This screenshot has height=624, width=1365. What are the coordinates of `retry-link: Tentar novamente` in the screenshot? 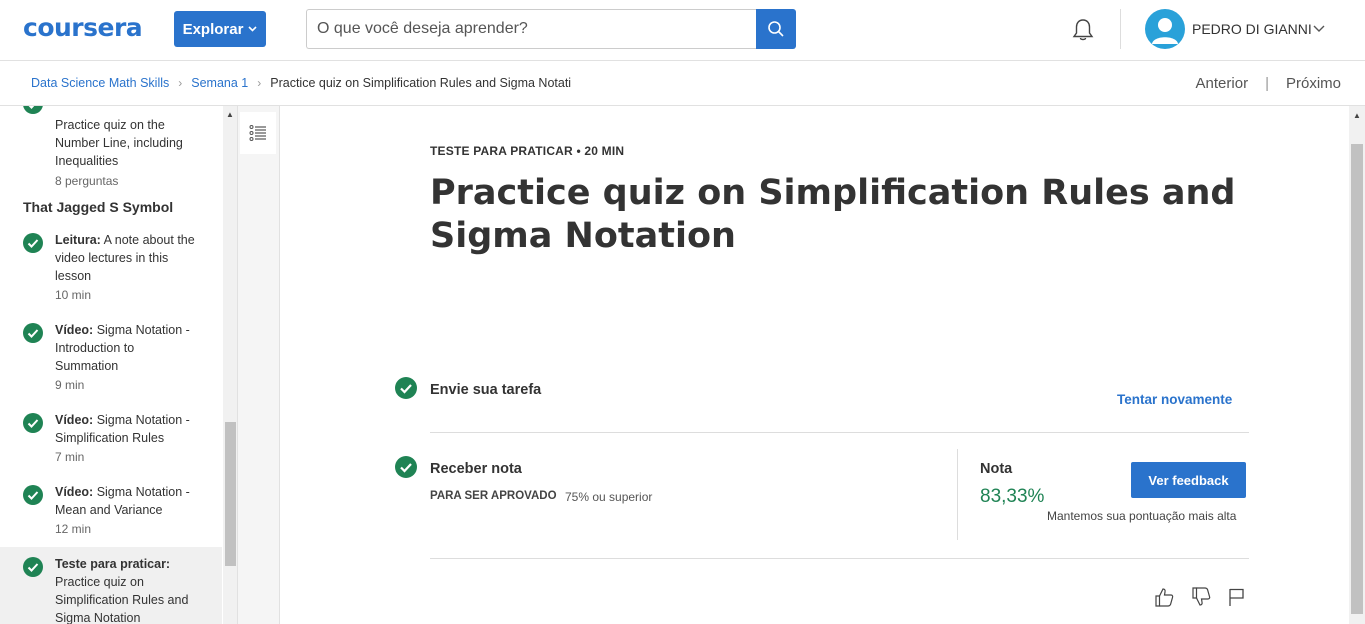 It's located at (1174, 399).